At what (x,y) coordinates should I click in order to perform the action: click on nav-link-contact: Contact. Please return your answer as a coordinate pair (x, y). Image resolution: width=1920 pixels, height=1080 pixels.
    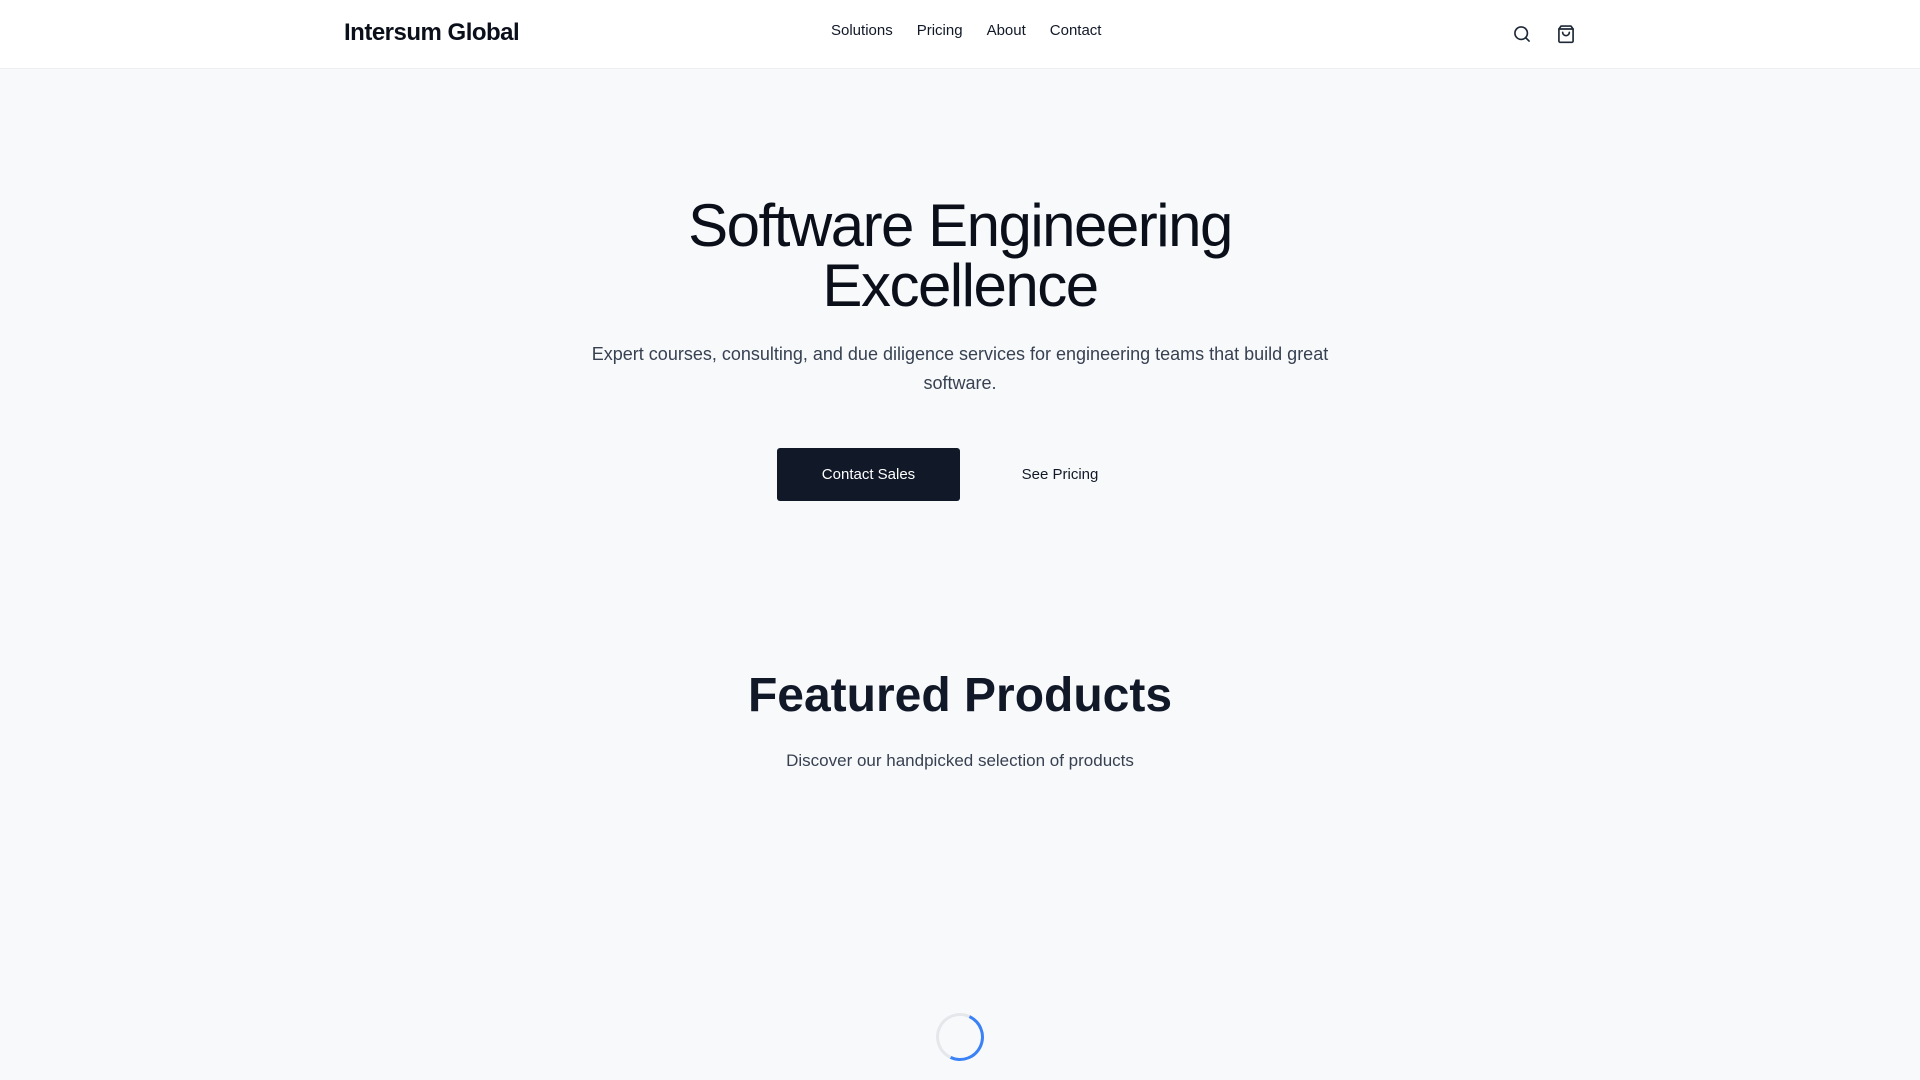
    Looking at the image, I should click on (1076, 31).